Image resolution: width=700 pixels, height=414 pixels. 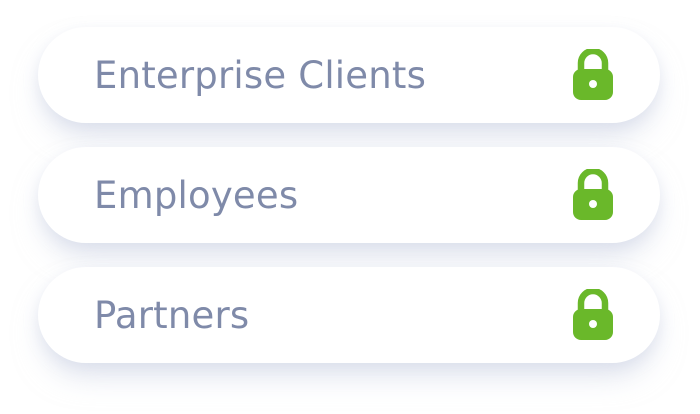 What do you see at coordinates (172, 315) in the screenshot?
I see `list-item-label: Partners` at bounding box center [172, 315].